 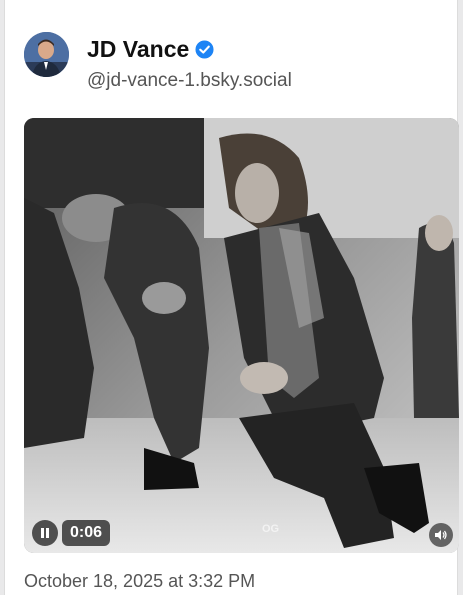 I want to click on post-timestamp: October 18, 2025 at 3:32 PM, so click(x=140, y=581).